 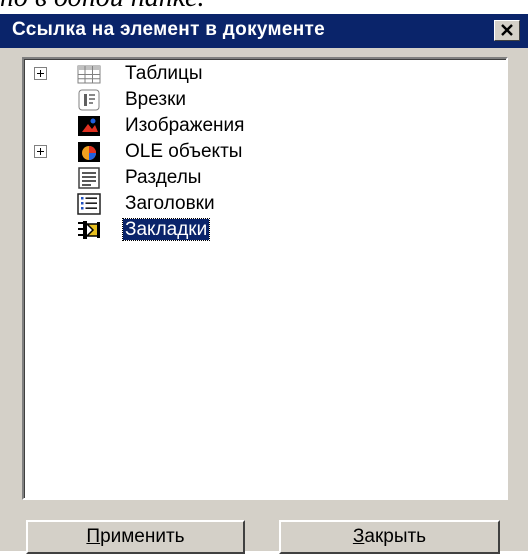 I want to click on window-title: Ссылка на элемент в документе, so click(x=168, y=29).